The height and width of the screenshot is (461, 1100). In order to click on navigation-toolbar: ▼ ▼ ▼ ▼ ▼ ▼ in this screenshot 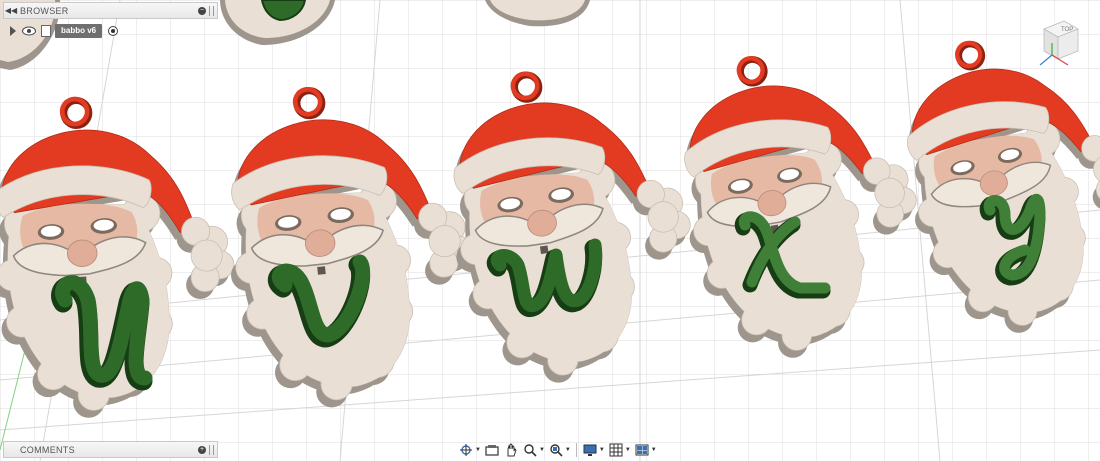, I will do `click(557, 450)`.